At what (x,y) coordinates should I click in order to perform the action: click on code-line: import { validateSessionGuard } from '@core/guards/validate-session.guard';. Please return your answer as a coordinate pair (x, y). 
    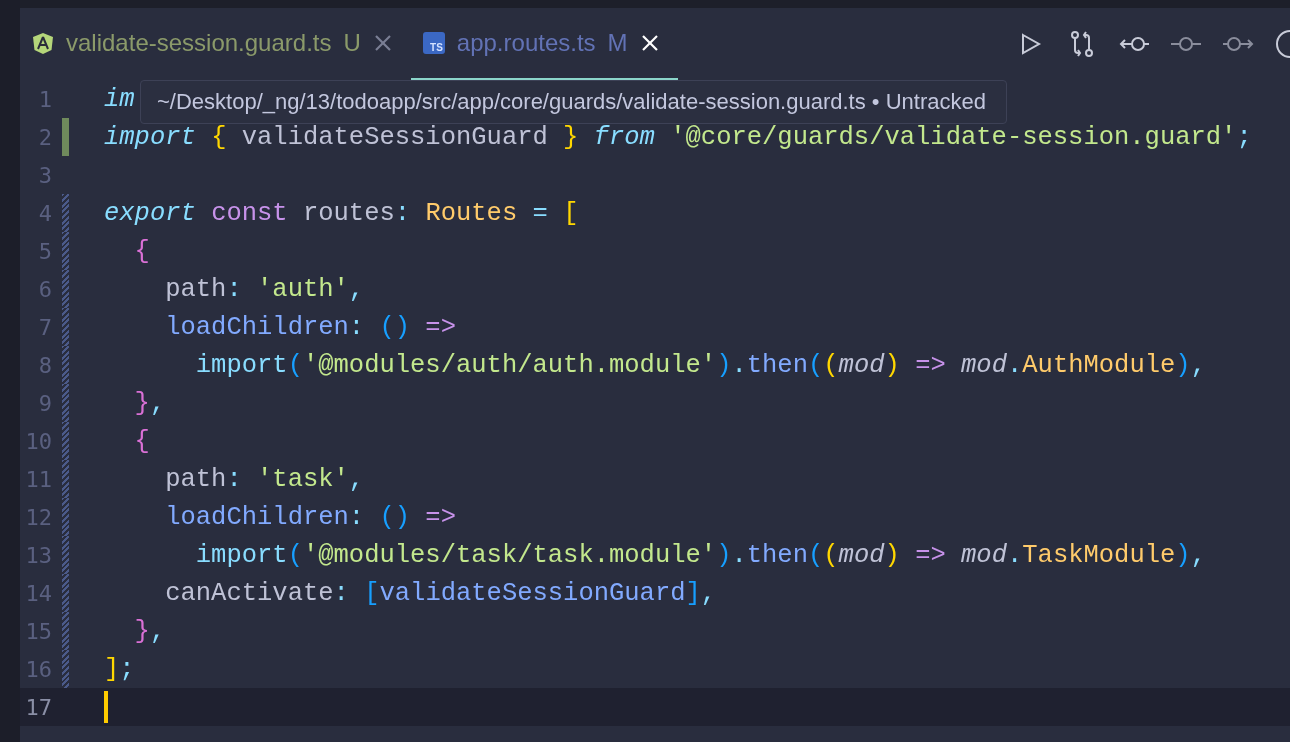
    Looking at the image, I should click on (678, 137).